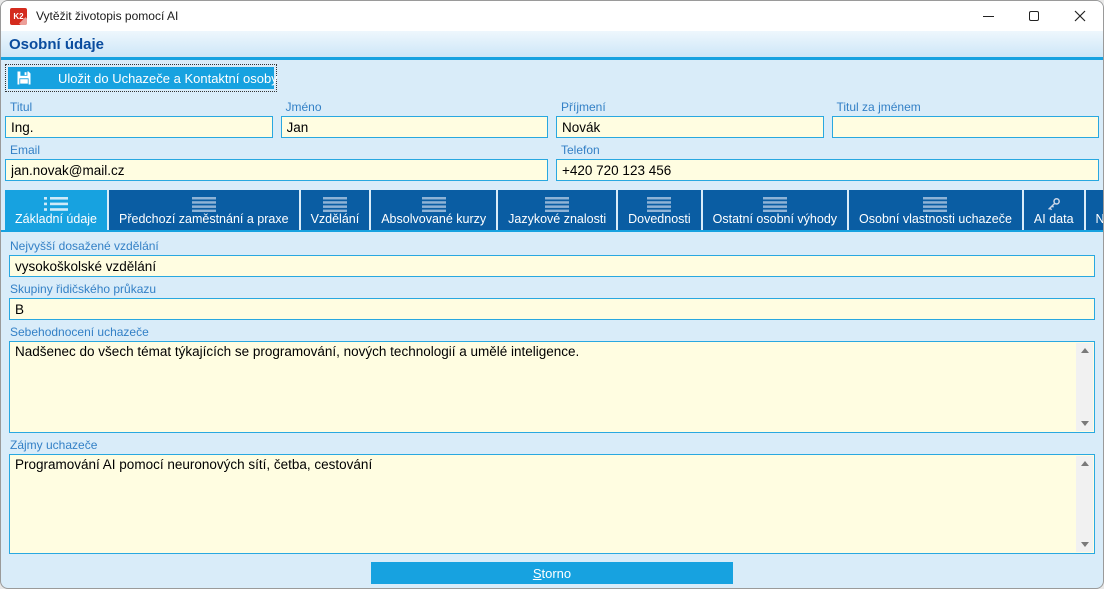 Image resolution: width=1104 pixels, height=589 pixels. What do you see at coordinates (552, 309) in the screenshot?
I see `ridicsky-prukaz-input` at bounding box center [552, 309].